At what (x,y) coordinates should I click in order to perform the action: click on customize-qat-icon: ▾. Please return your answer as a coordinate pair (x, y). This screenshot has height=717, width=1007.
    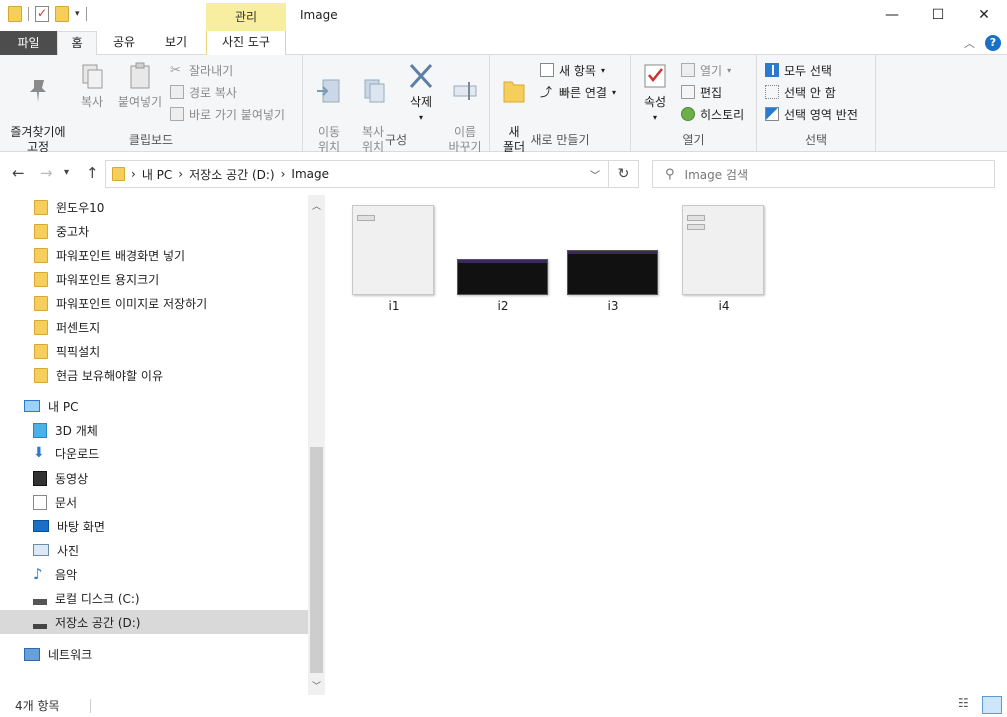
    Looking at the image, I should click on (77, 14).